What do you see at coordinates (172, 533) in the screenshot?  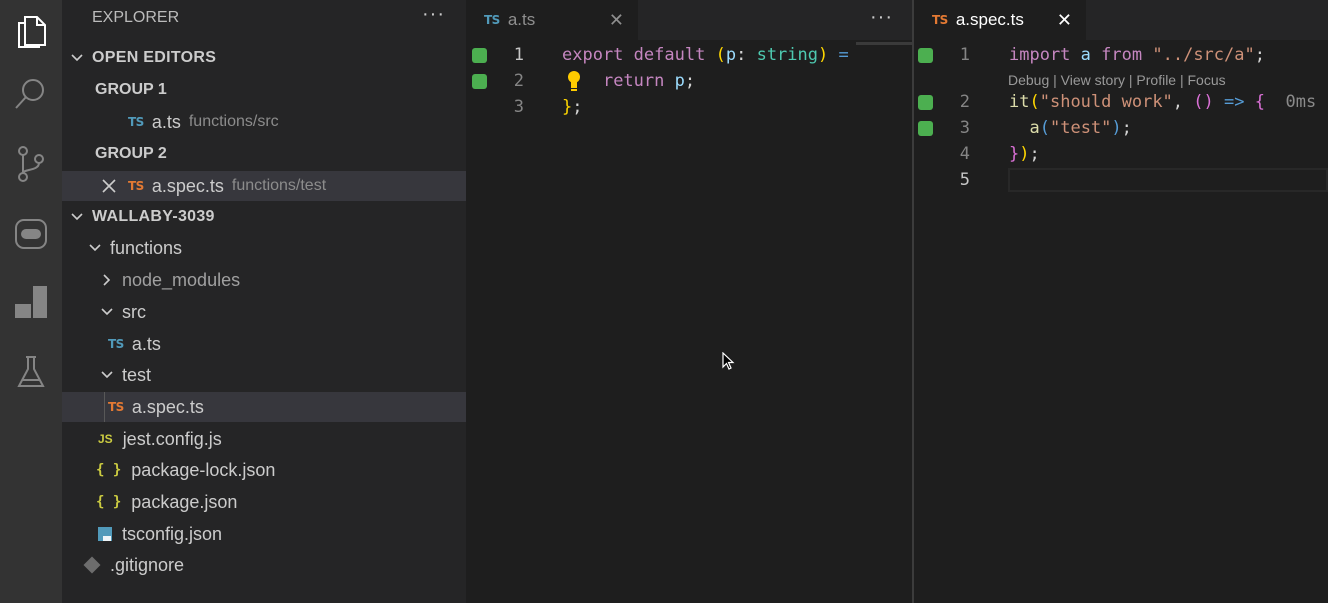 I see `file-label: tsconfig.json` at bounding box center [172, 533].